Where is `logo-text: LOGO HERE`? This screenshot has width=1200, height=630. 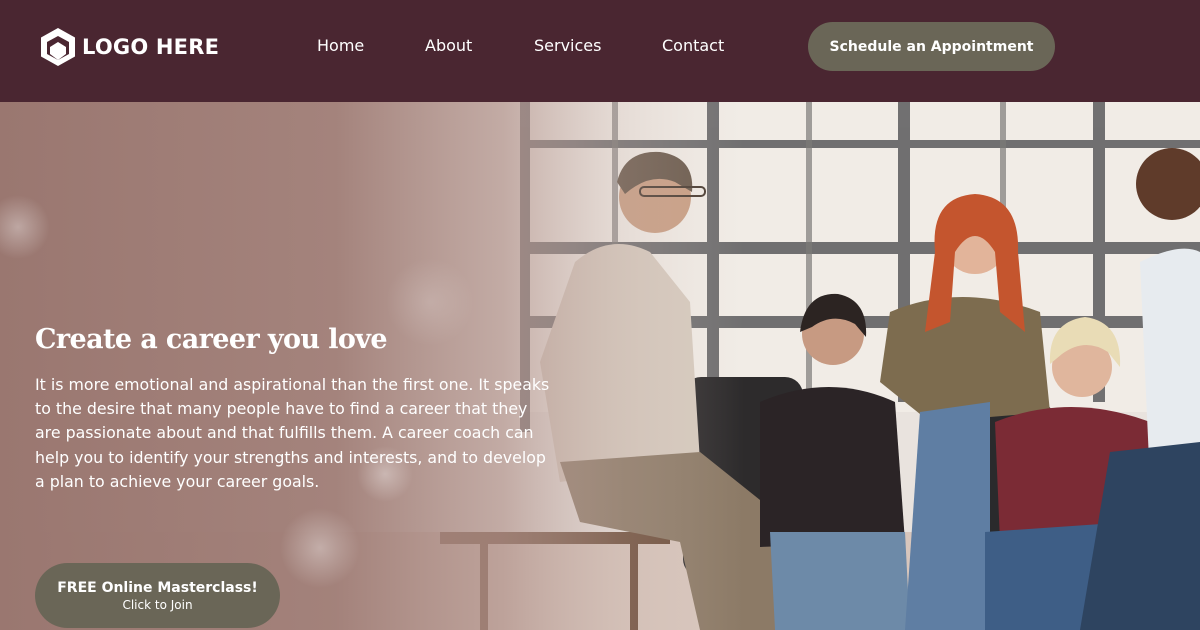 logo-text: LOGO HERE is located at coordinates (151, 47).